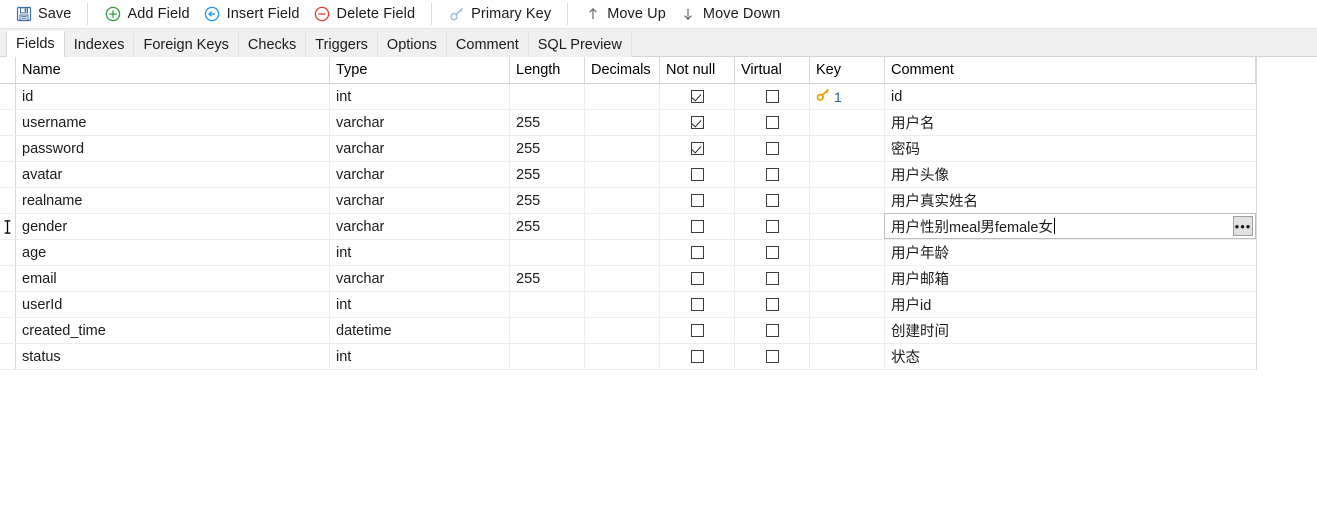 The height and width of the screenshot is (507, 1317). Describe the element at coordinates (1070, 174) in the screenshot. I see `cell-comment: 用户头像` at that location.